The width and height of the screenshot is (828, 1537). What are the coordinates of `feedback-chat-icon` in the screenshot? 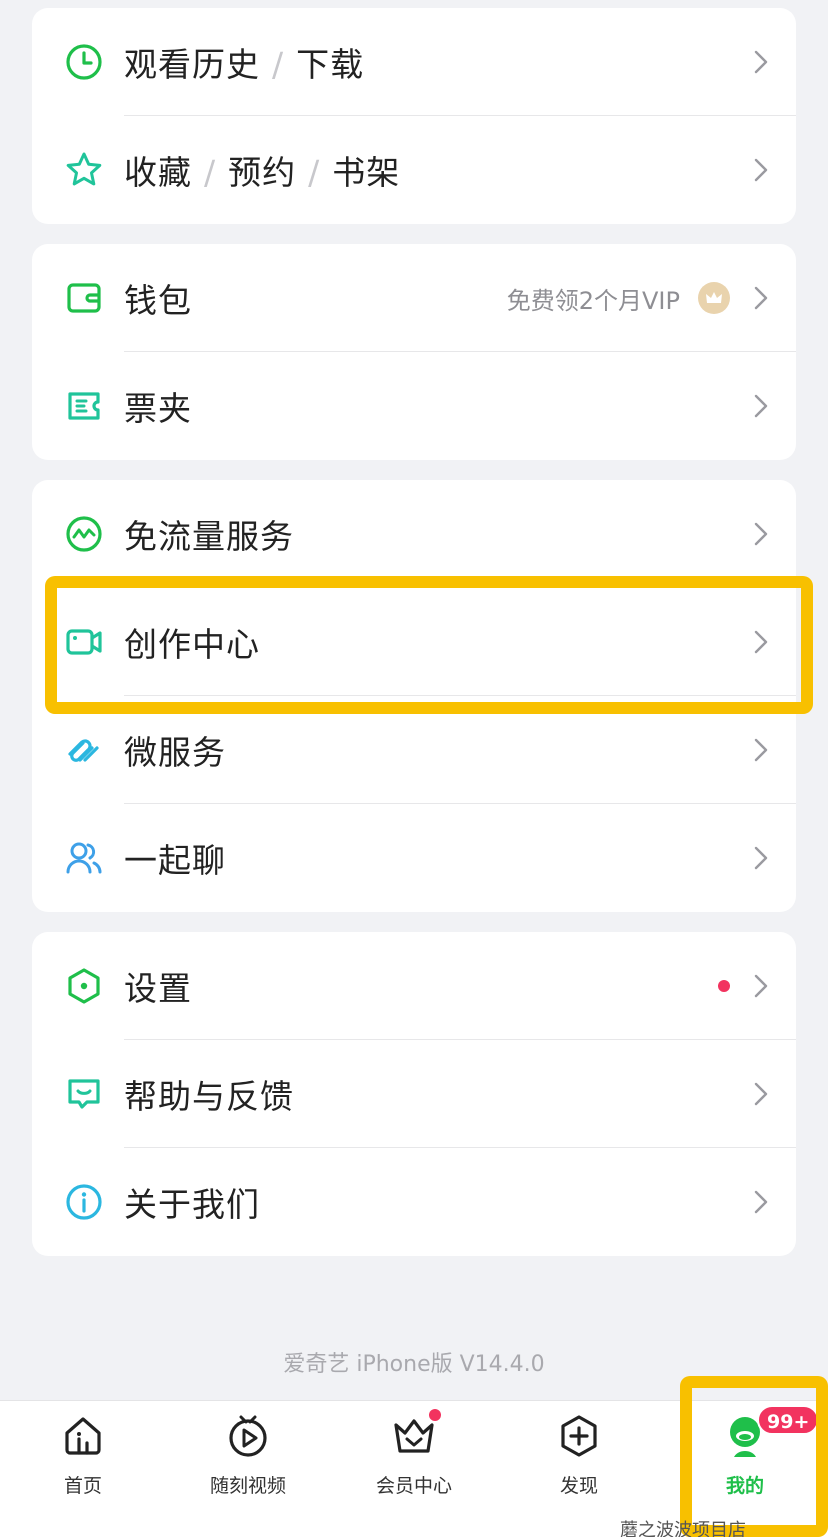 It's located at (84, 1094).